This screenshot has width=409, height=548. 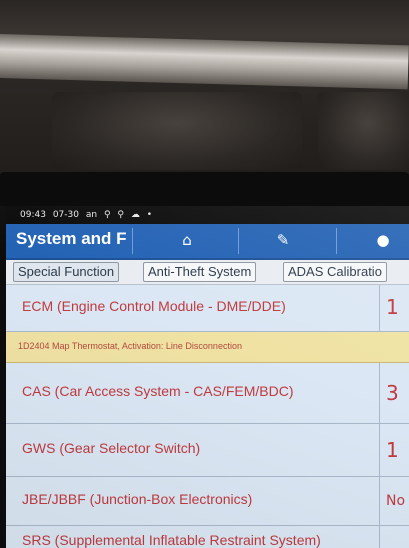 What do you see at coordinates (207, 215) in the screenshot?
I see `status-bar: 09:43 07-30 an ⚲ ⚲ ☁ •` at bounding box center [207, 215].